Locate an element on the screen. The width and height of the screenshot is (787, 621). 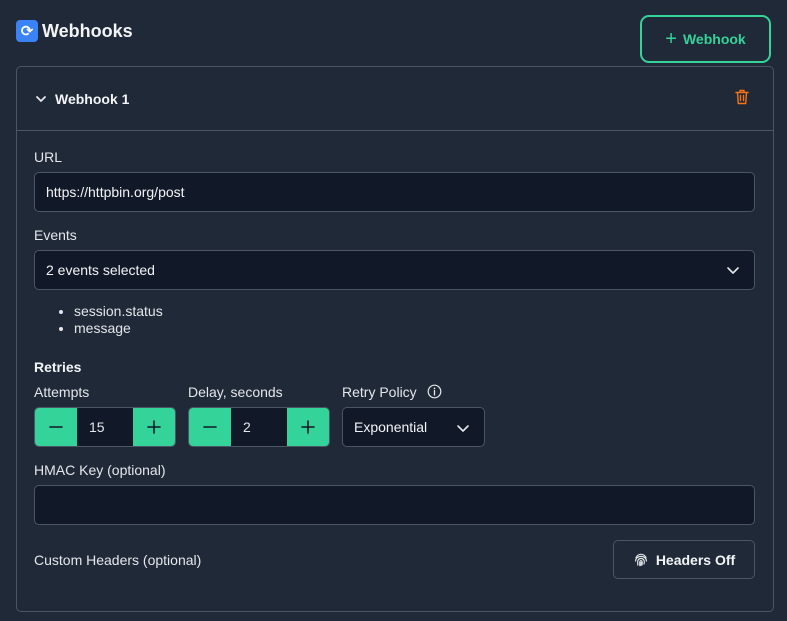
events-value: 2 events selected is located at coordinates (100, 270).